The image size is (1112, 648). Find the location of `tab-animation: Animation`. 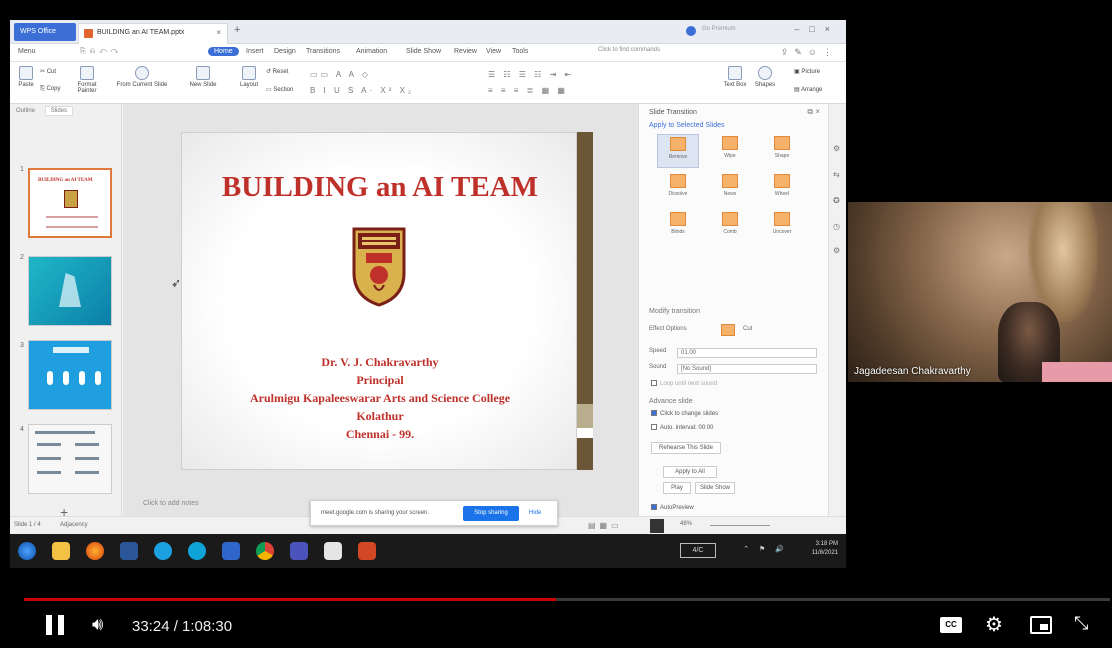

tab-animation: Animation is located at coordinates (371, 51).